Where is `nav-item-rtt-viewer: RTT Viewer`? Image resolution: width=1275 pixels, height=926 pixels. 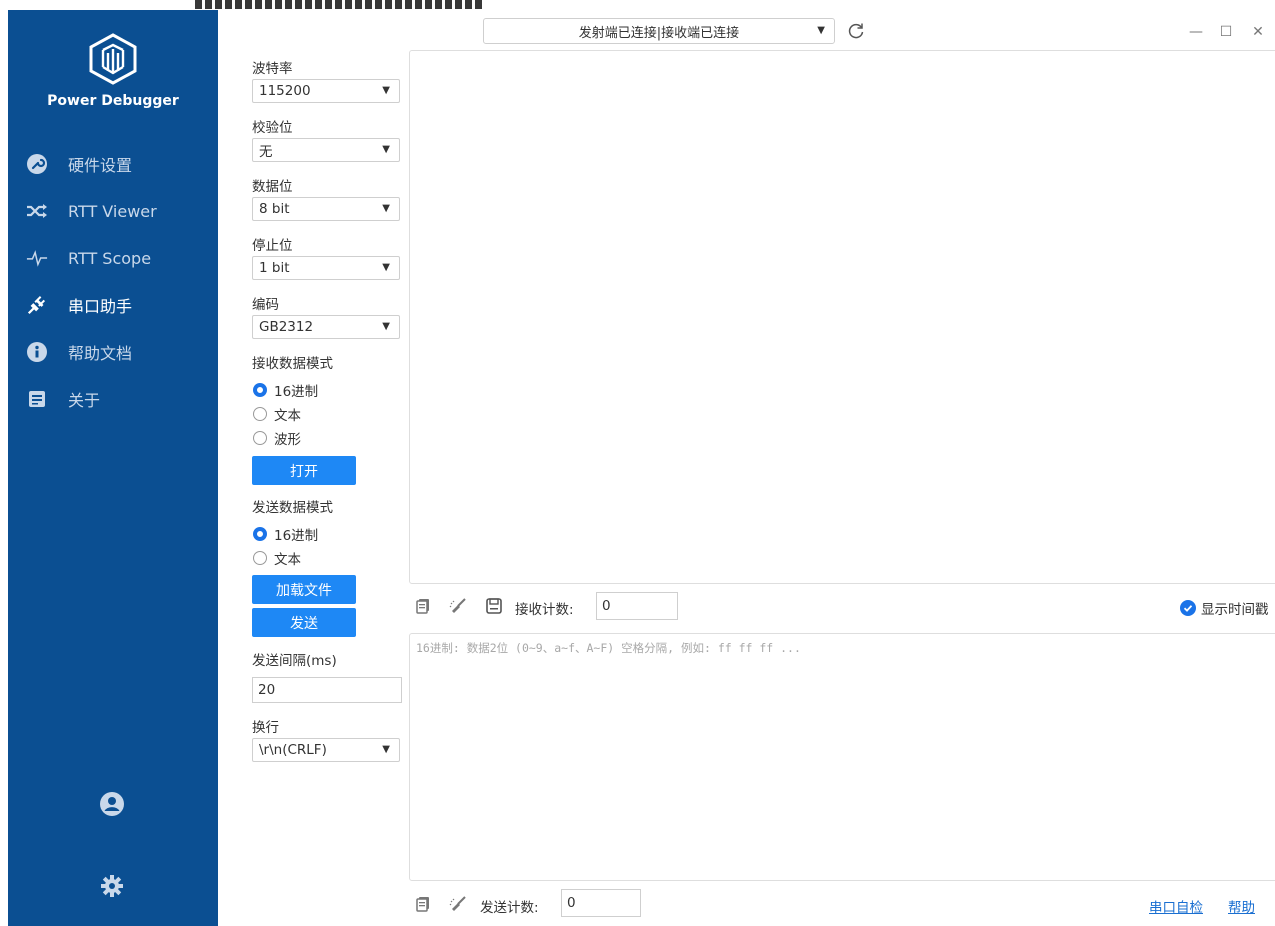
nav-item-rtt-viewer: RTT Viewer is located at coordinates (113, 211).